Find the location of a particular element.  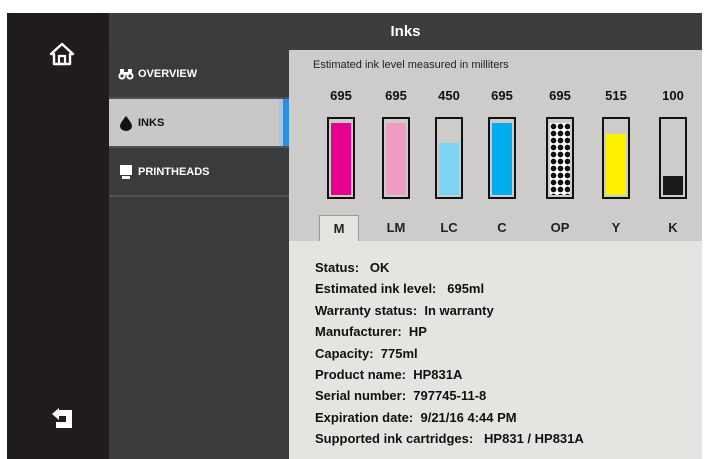

ink-cartridge-c is located at coordinates (502, 158).